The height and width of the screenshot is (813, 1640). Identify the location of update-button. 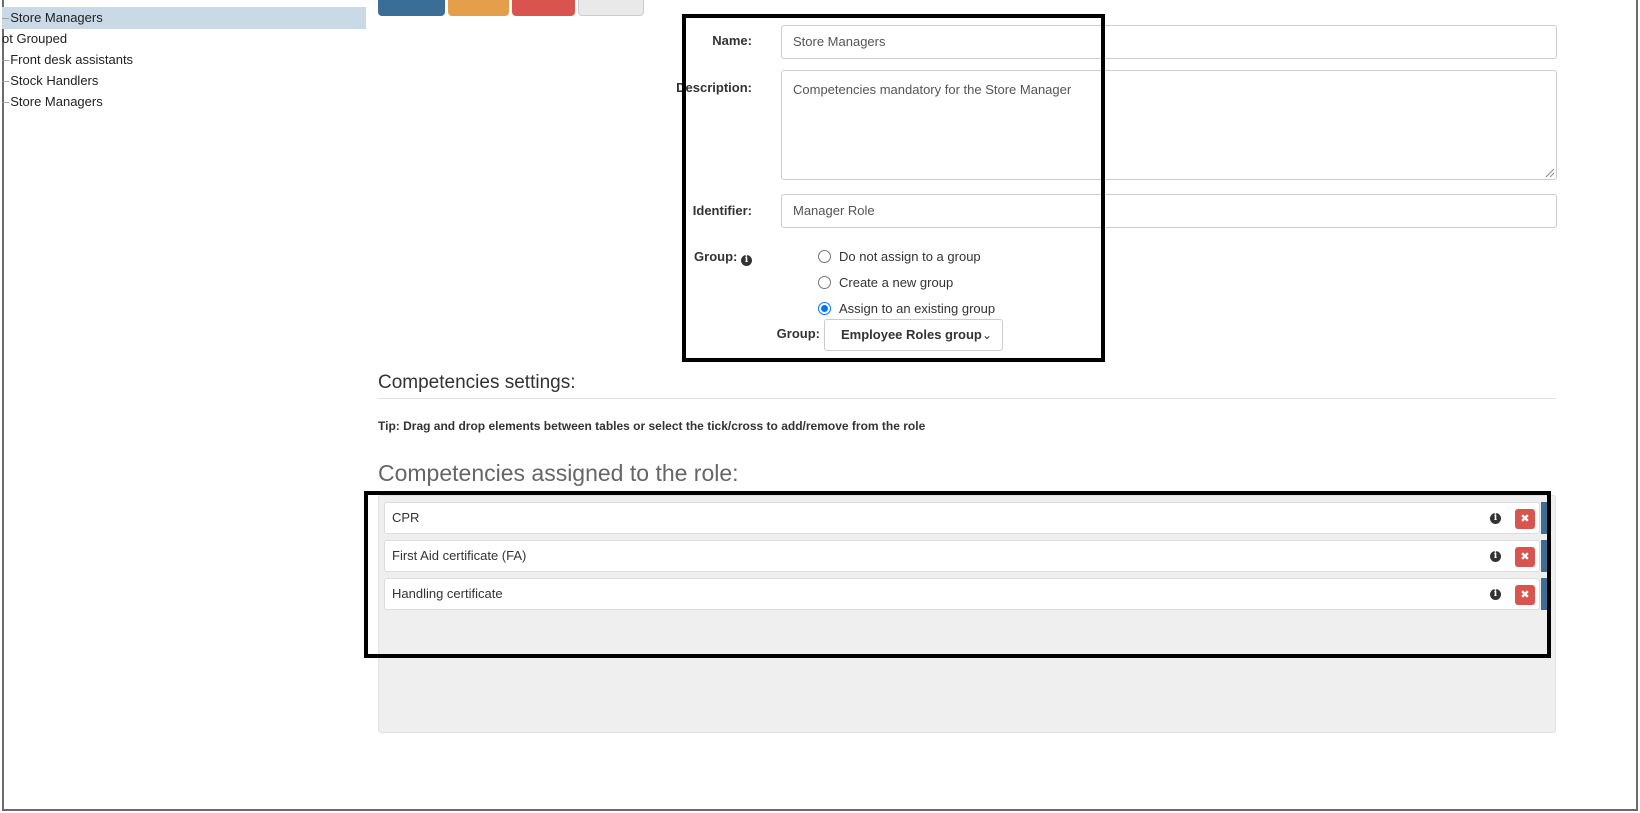
(411, 8).